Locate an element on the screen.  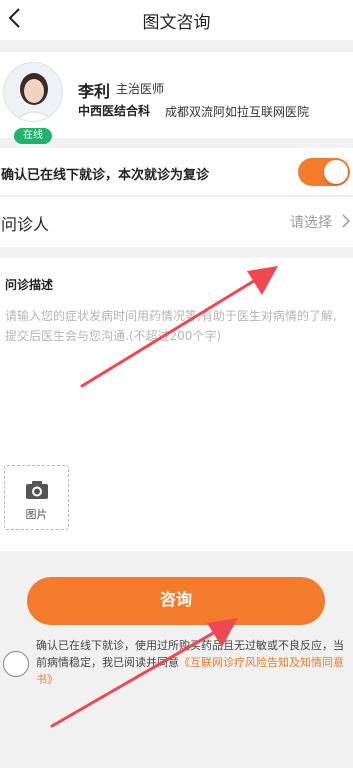
camera-icon is located at coordinates (37, 490).